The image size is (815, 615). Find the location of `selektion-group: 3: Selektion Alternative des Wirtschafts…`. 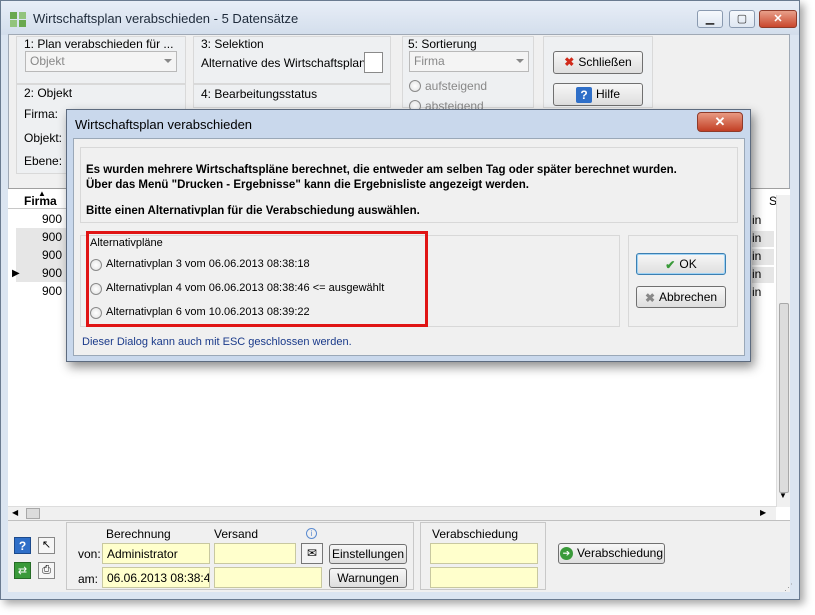

selektion-group: 3: Selektion Alternative des Wirtschafts… is located at coordinates (292, 60).